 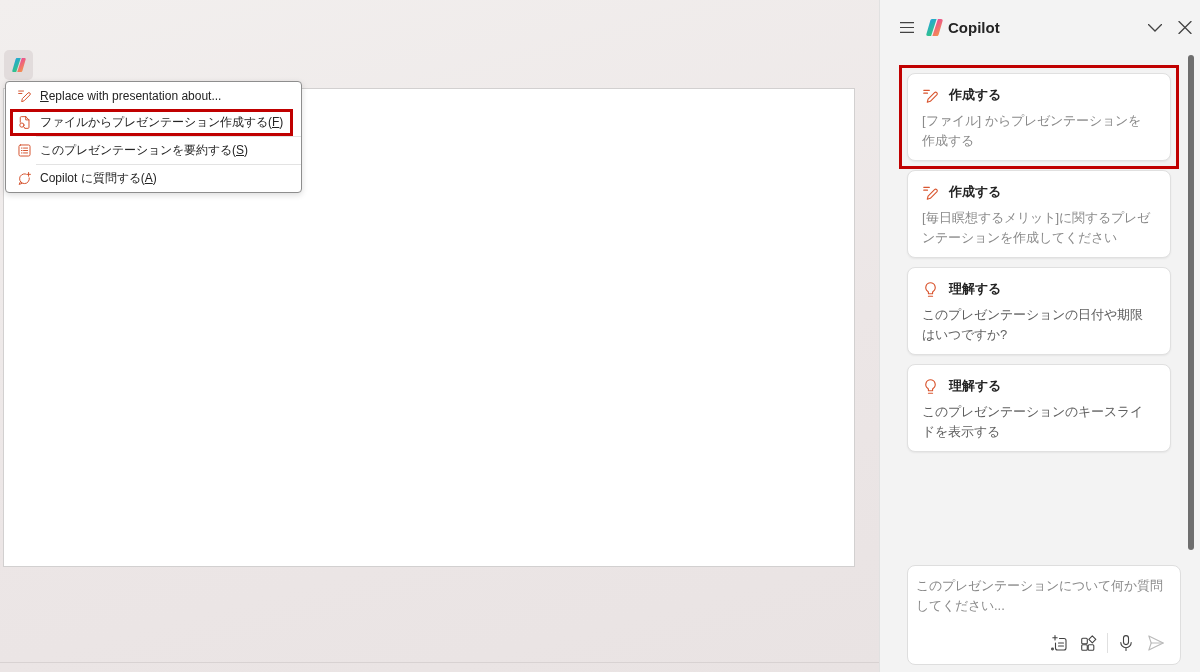 I want to click on card-text: このプレゼンテーションの日付や期限はいつですか?, so click(x=1033, y=325).